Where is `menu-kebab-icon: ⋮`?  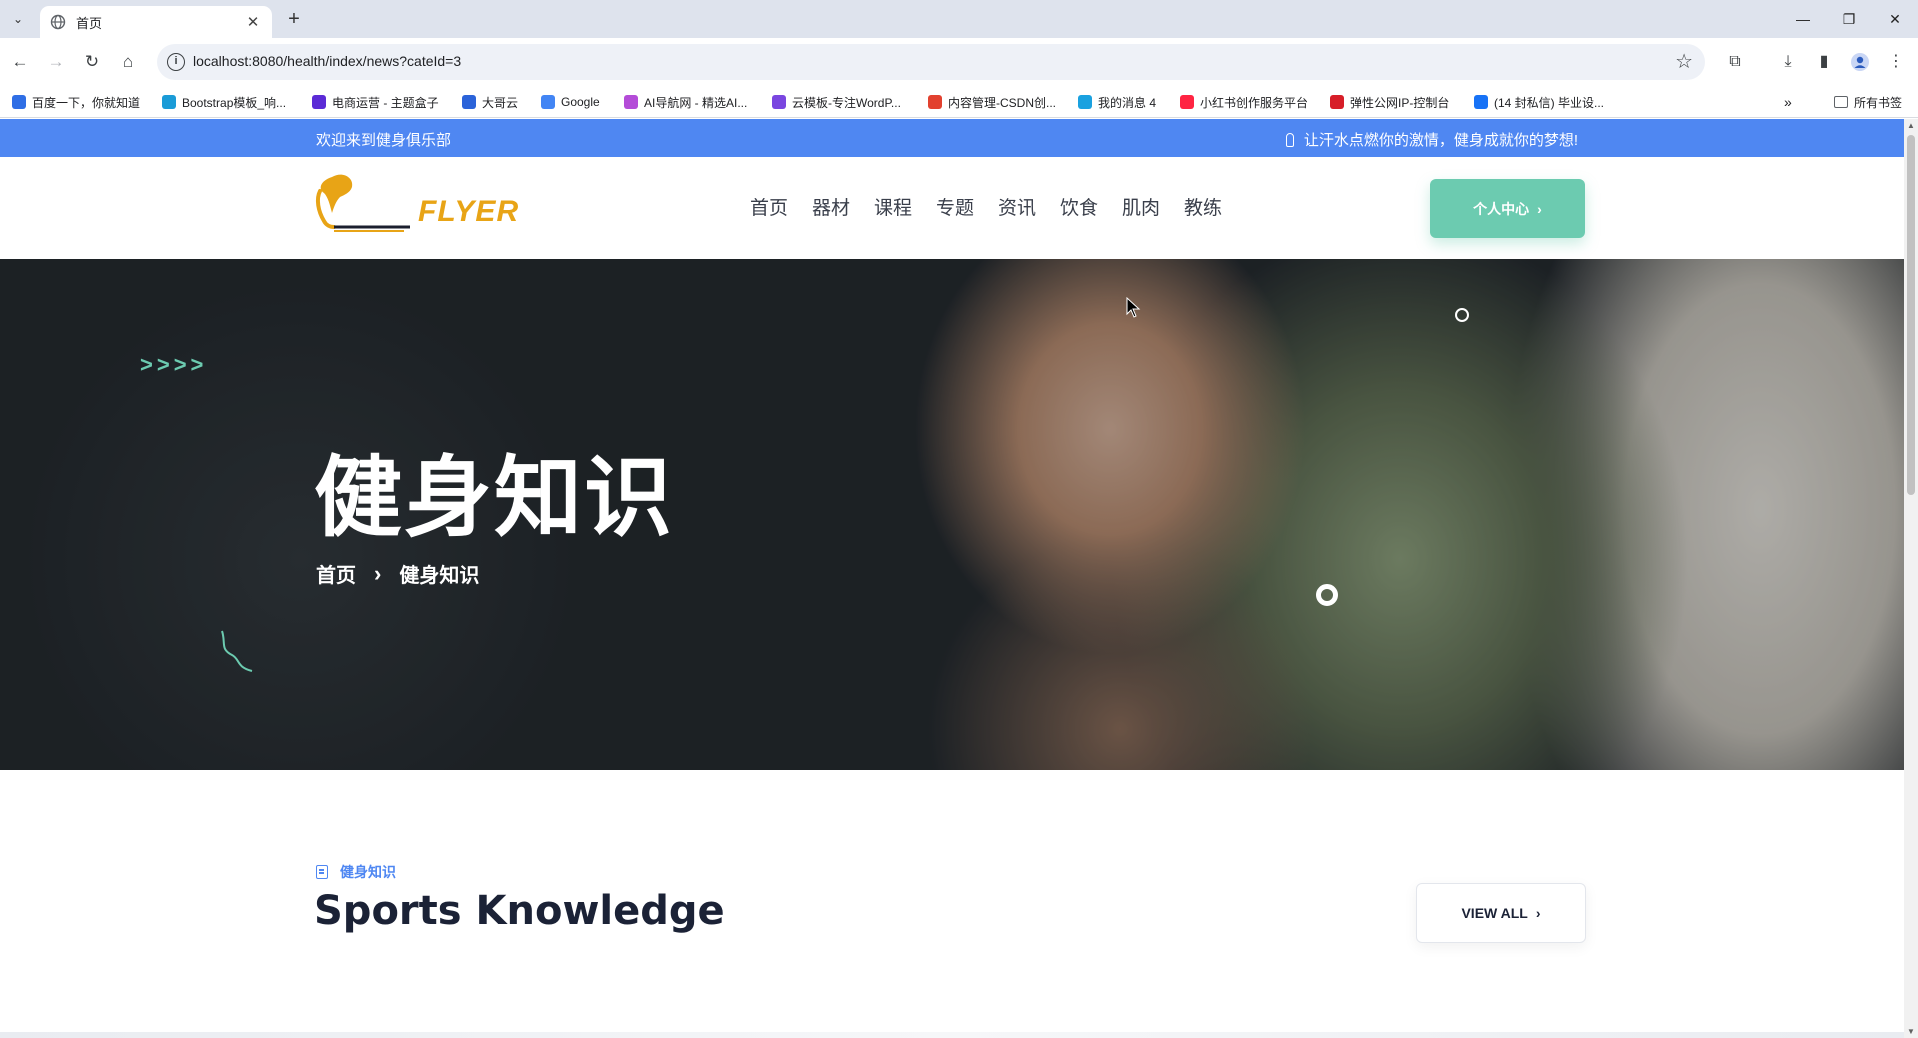
menu-kebab-icon: ⋮ is located at coordinates (1896, 62).